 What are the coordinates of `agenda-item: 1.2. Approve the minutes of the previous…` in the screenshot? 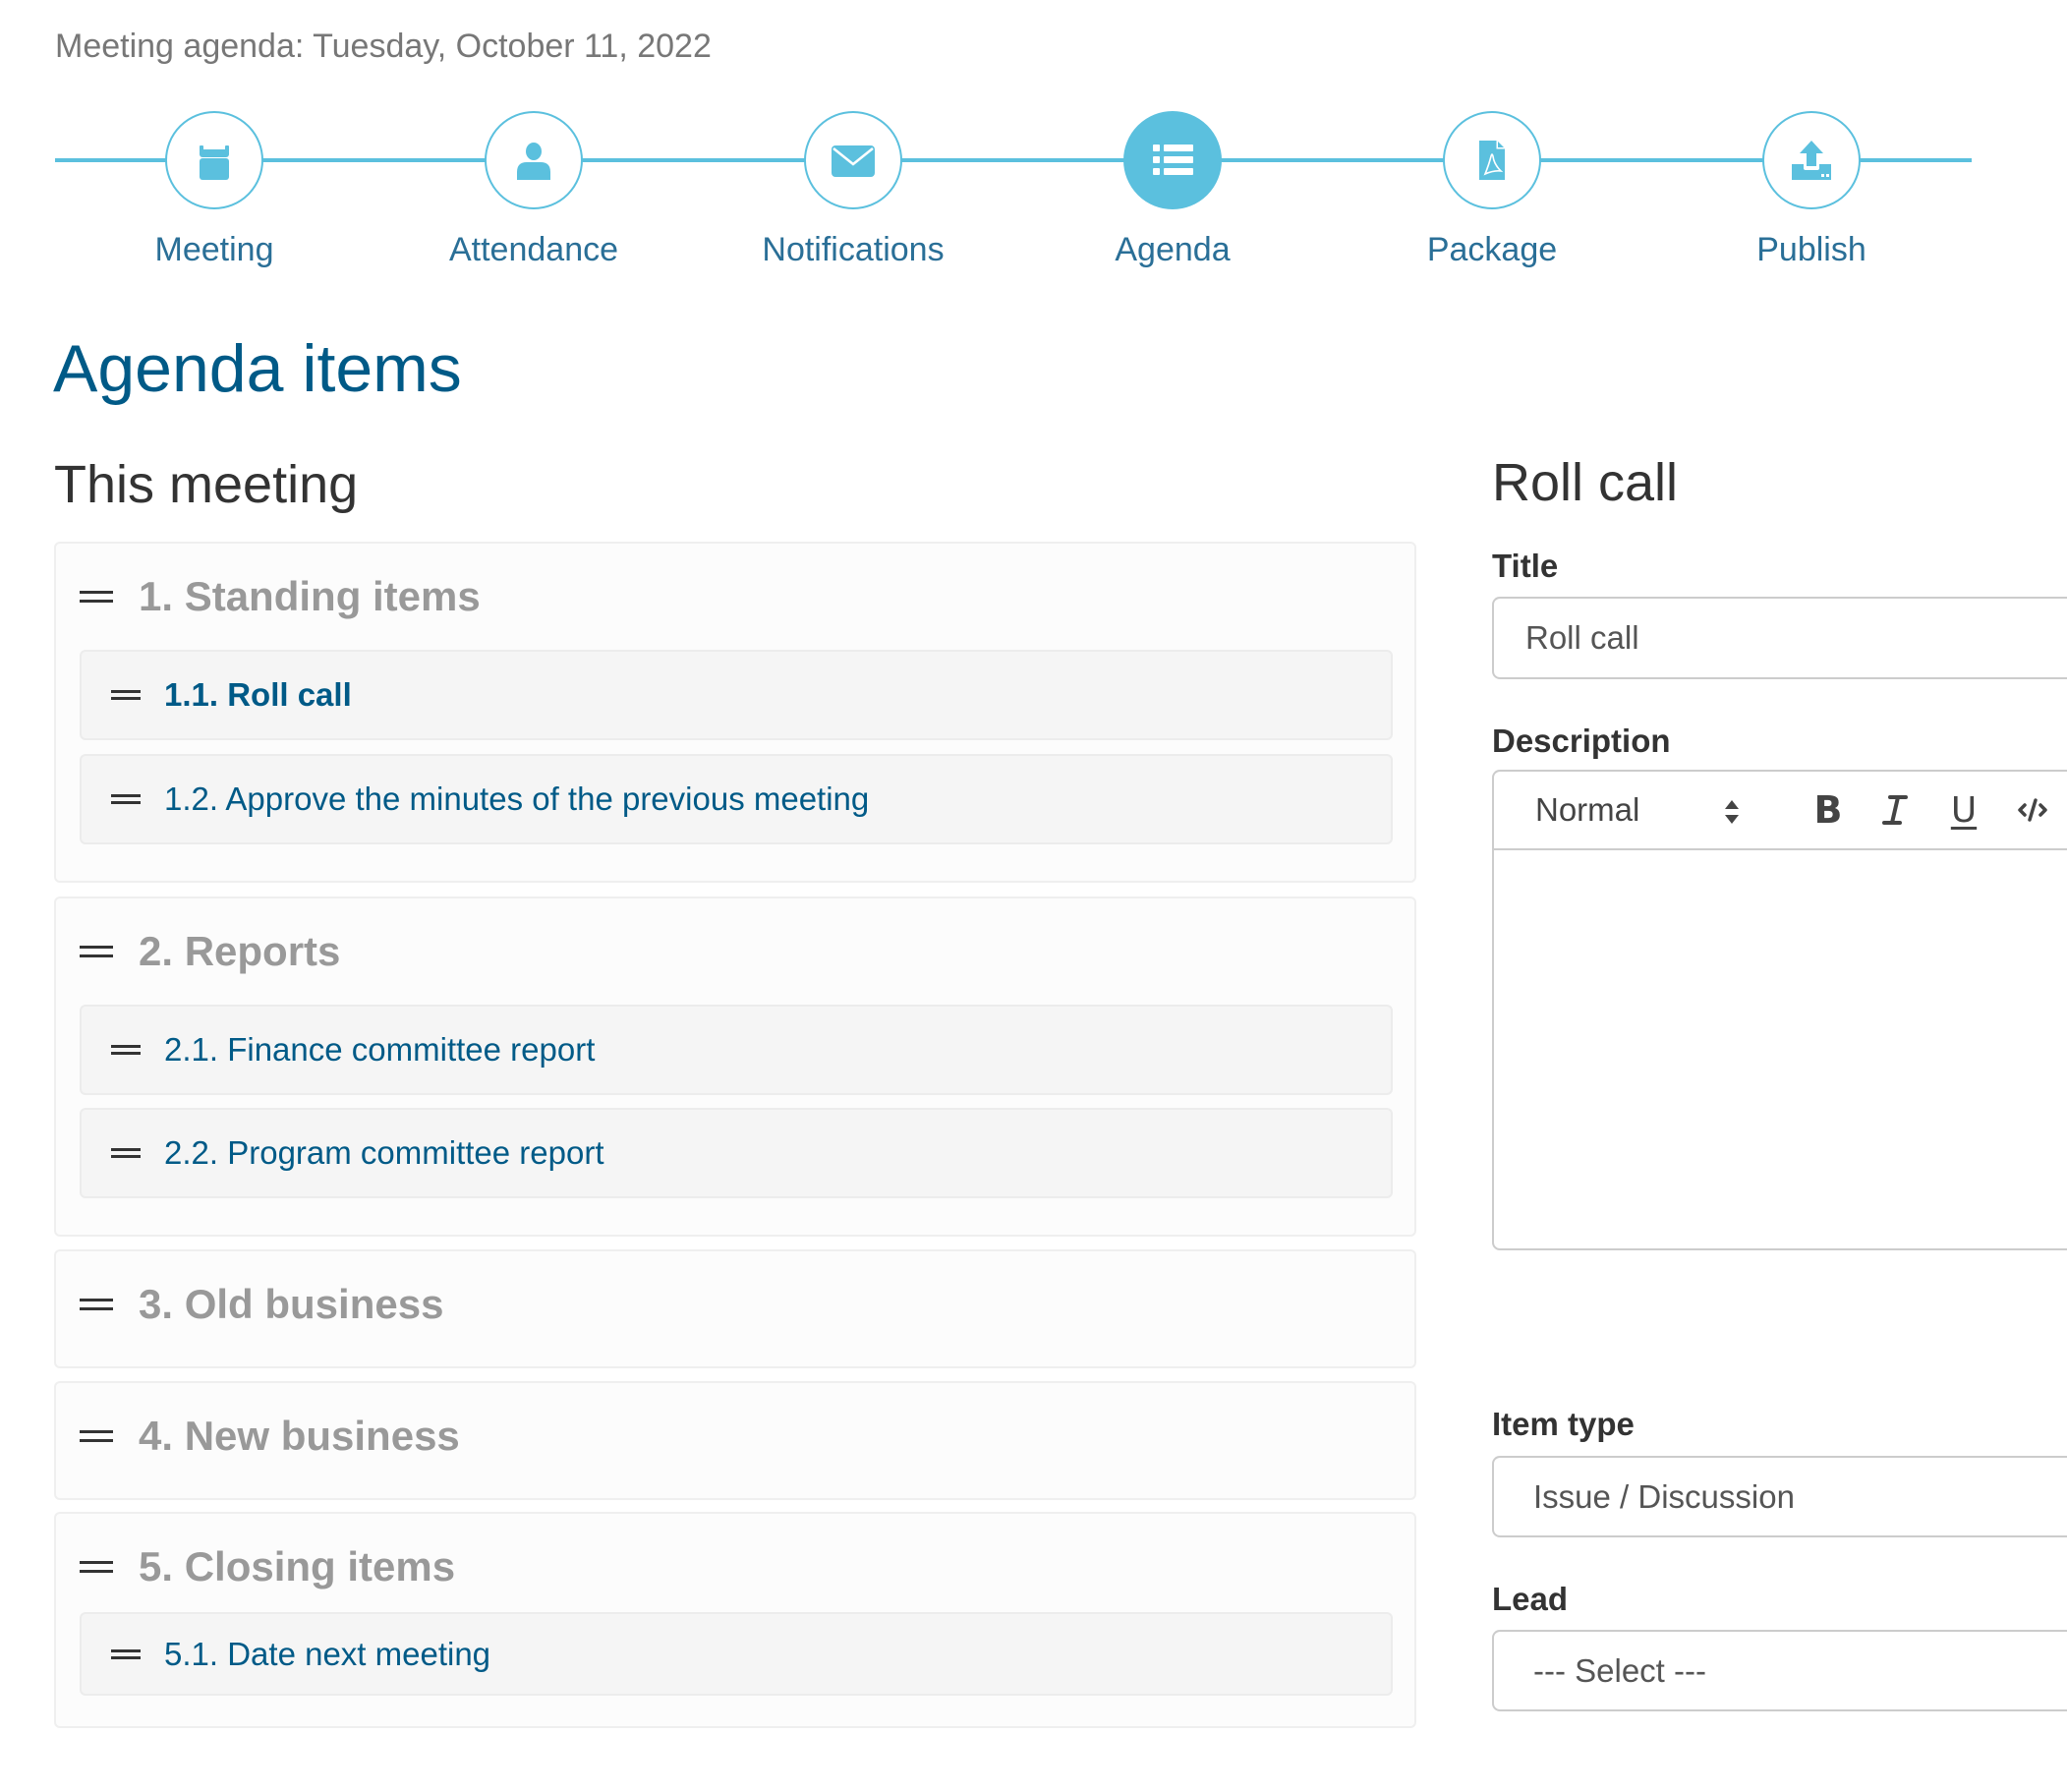 It's located at (737, 799).